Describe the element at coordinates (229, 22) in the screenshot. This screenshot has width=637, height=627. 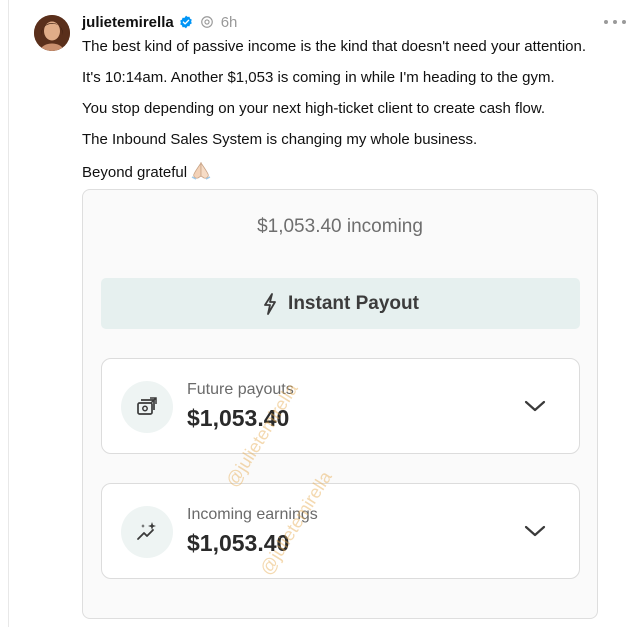
I see `post-time: 6h` at that location.